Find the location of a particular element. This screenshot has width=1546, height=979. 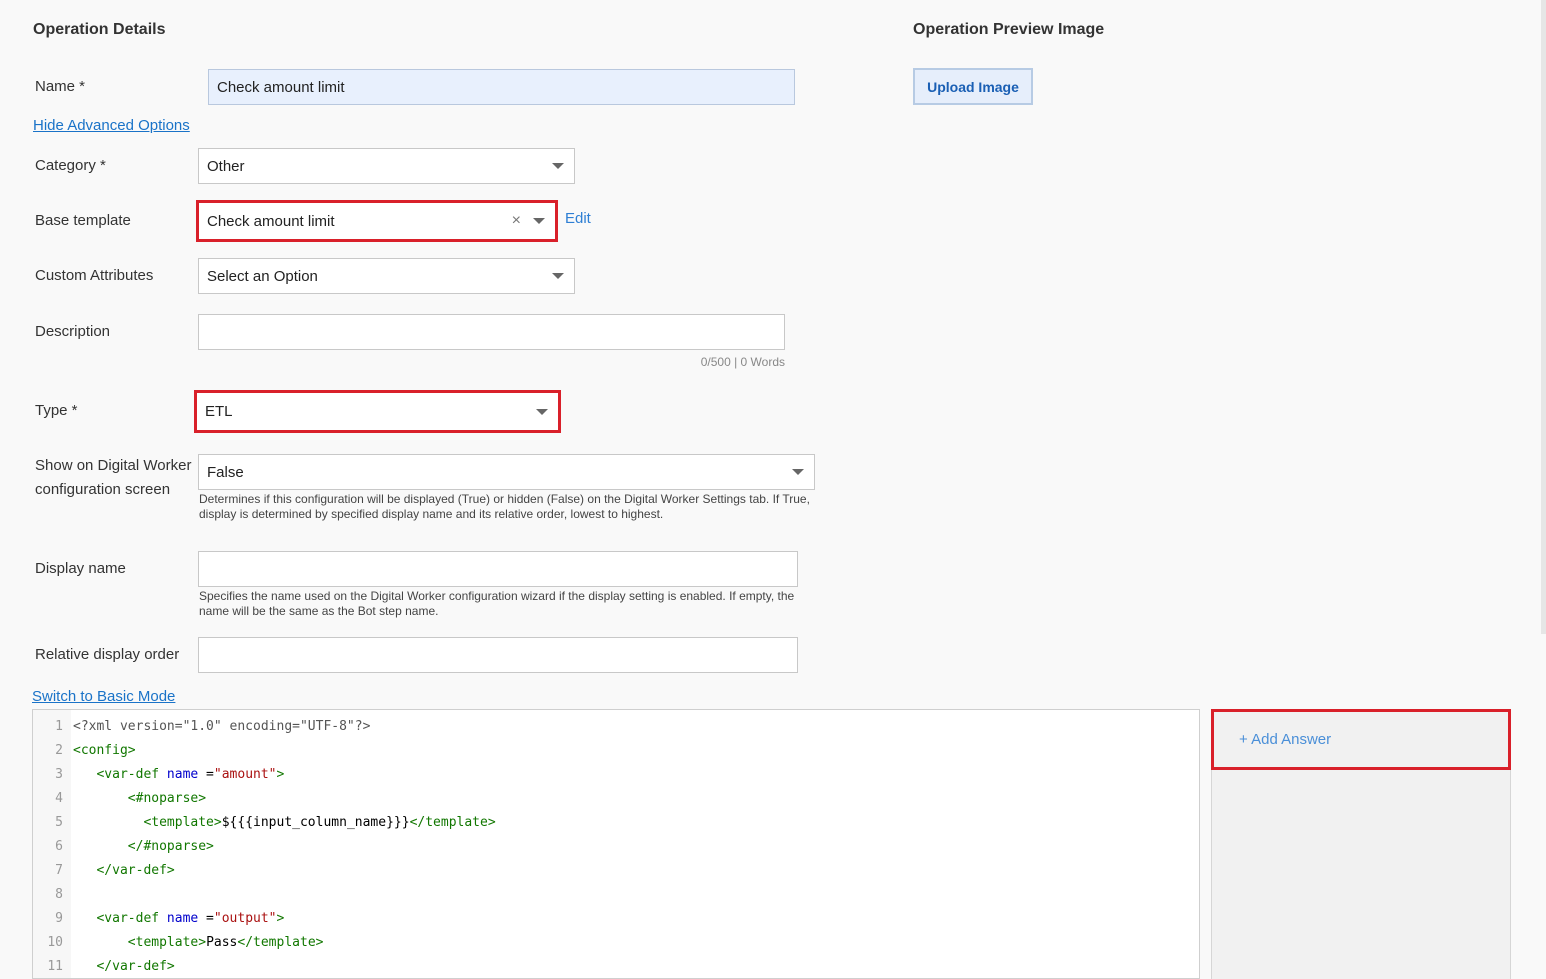

base-template-select-value: Check amount limit is located at coordinates (271, 221).